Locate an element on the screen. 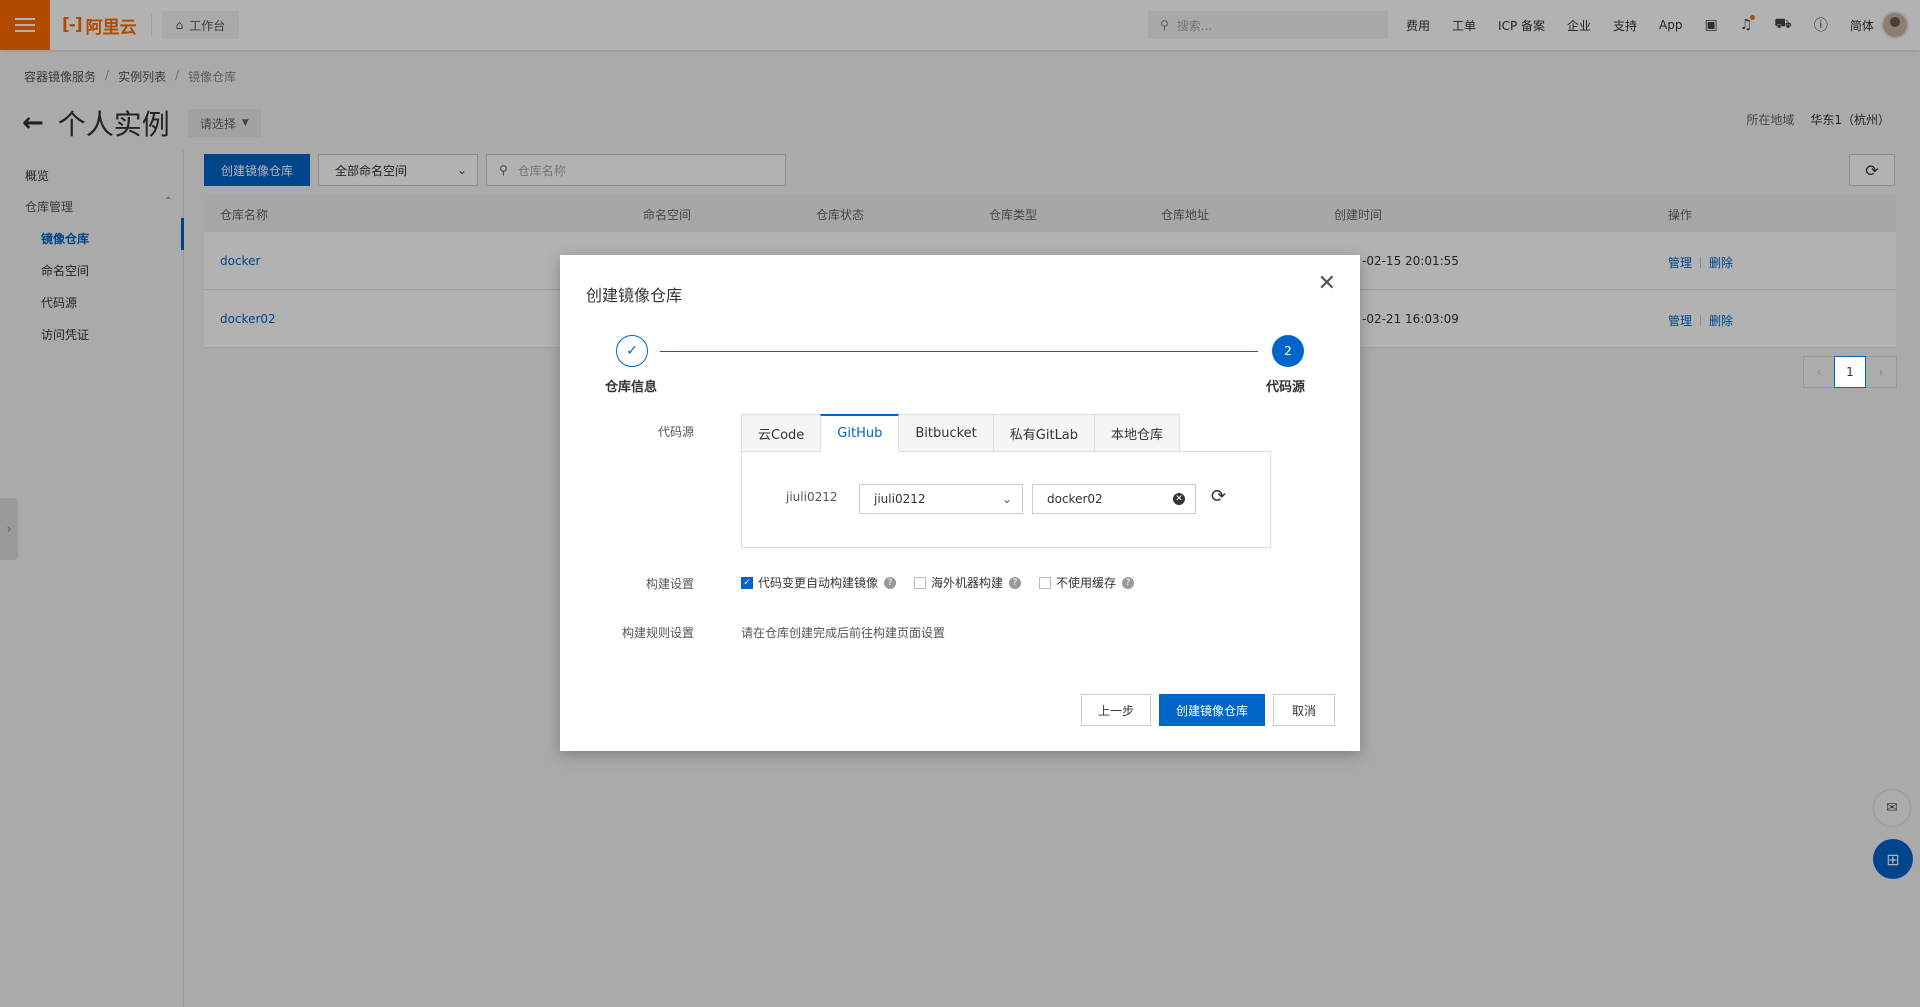  account-label: jiuli0212 is located at coordinates (812, 497).